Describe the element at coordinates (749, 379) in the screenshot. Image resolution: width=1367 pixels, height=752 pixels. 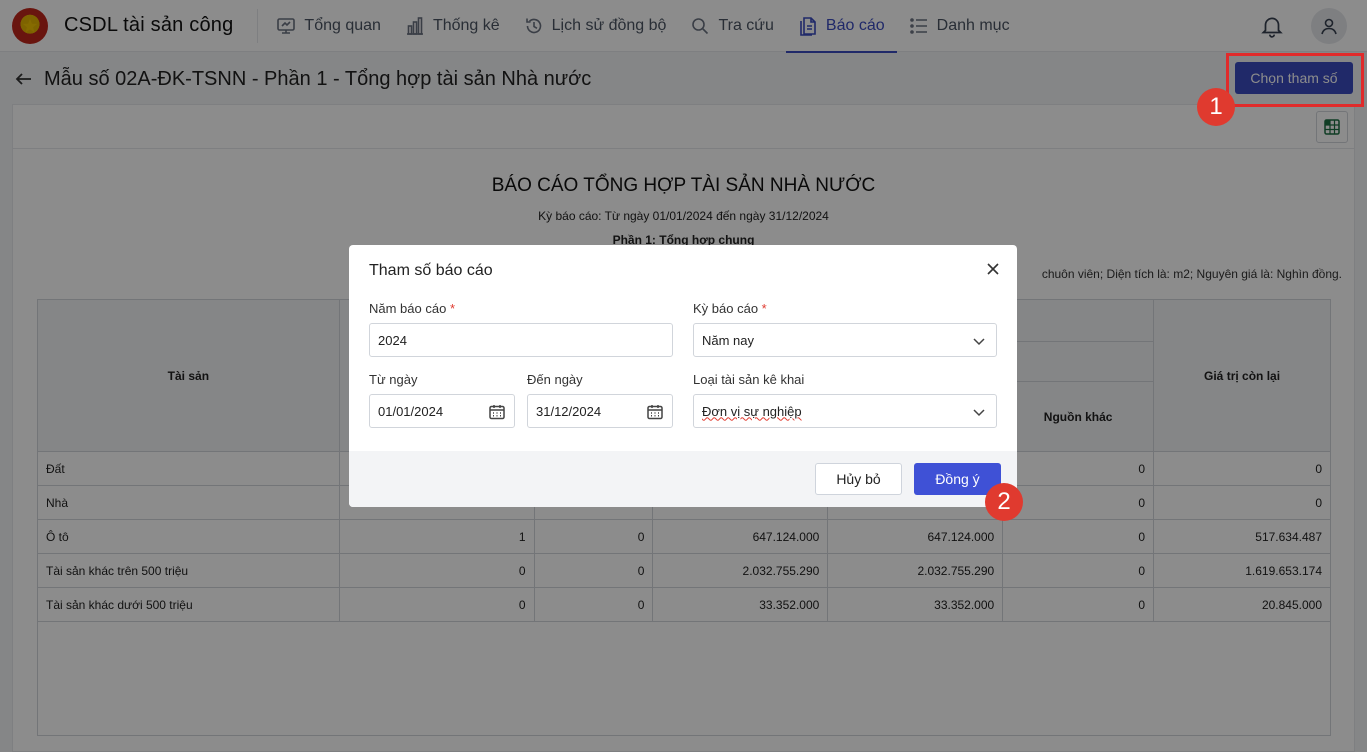
I see `asset-type-label: Loại tài sản kê khai` at that location.